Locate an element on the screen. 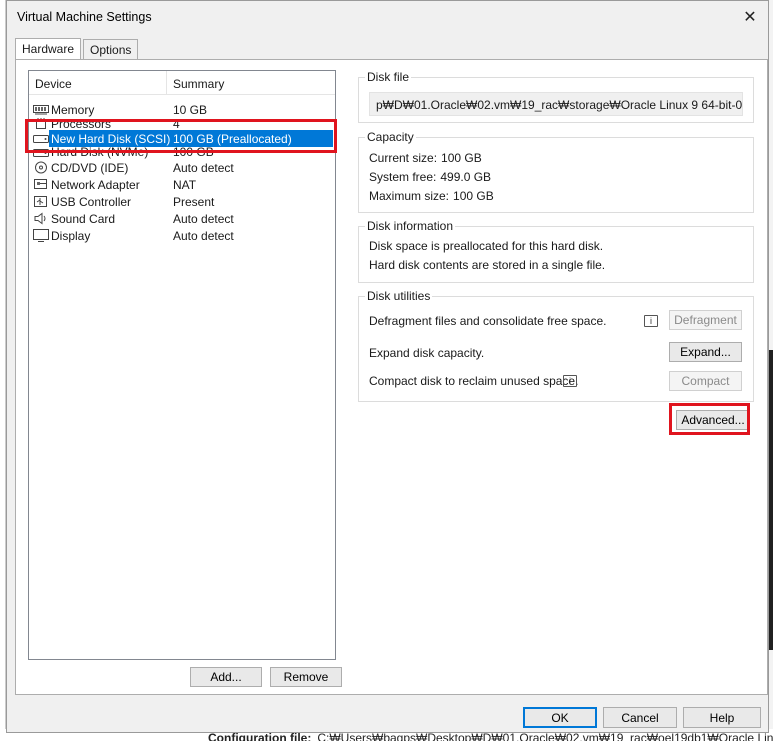 The image size is (773, 741). usb-icon is located at coordinates (40, 201).